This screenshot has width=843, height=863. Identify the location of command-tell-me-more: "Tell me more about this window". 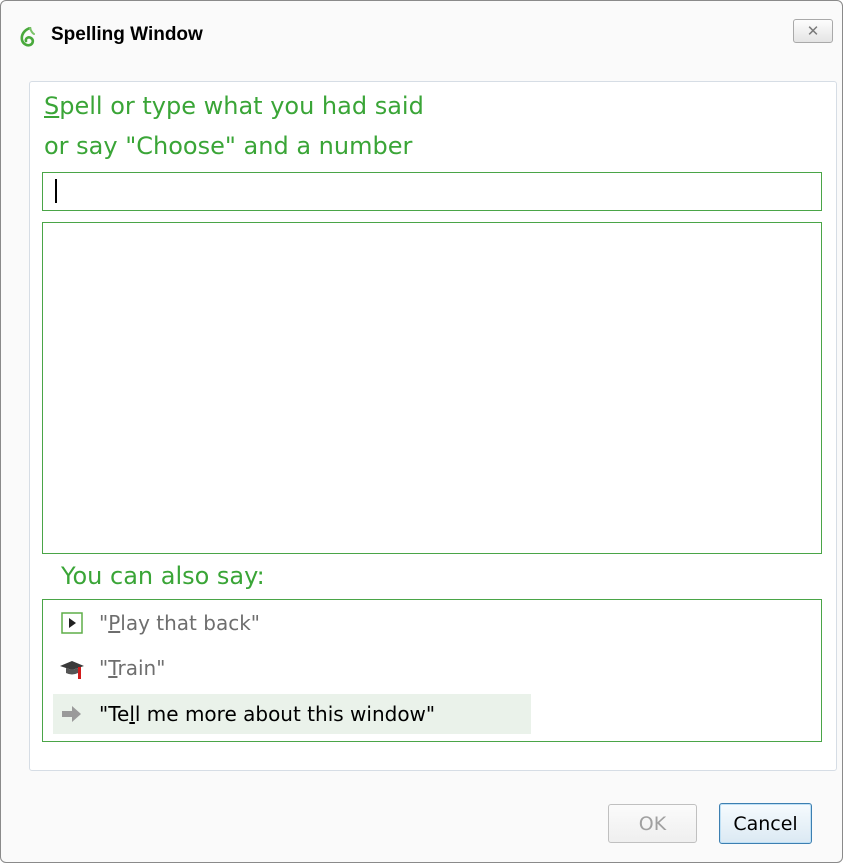
(292, 714).